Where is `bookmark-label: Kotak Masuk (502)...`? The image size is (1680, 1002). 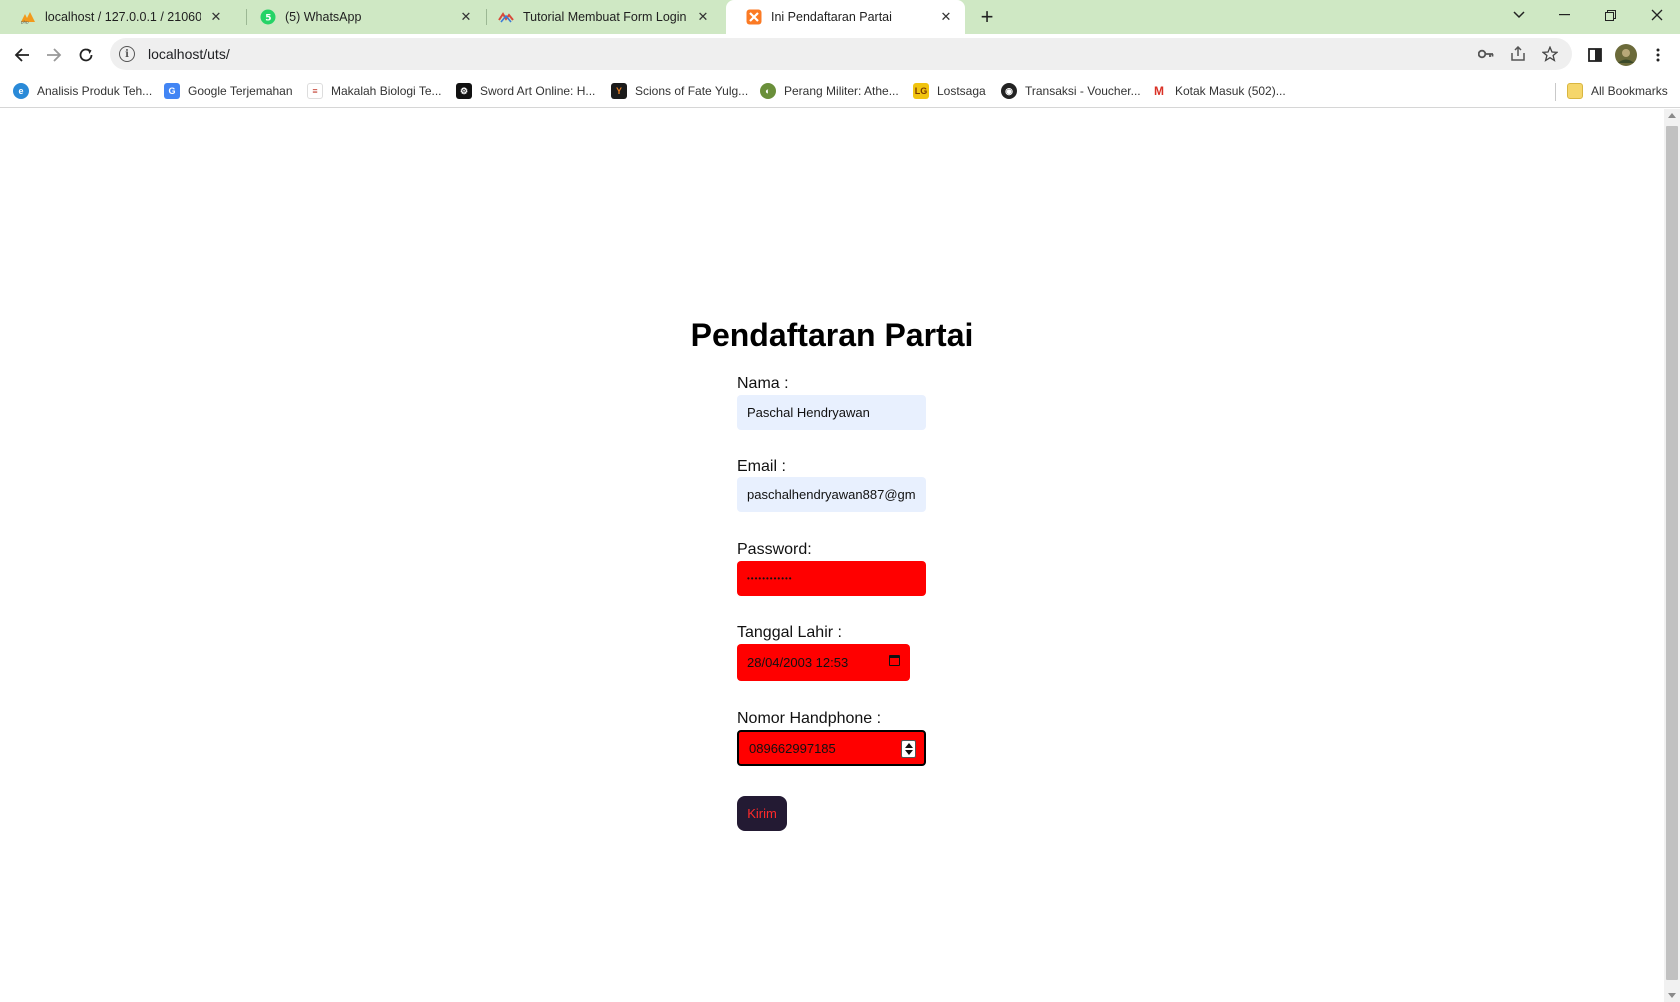
bookmark-label: Kotak Masuk (502)... is located at coordinates (1230, 91).